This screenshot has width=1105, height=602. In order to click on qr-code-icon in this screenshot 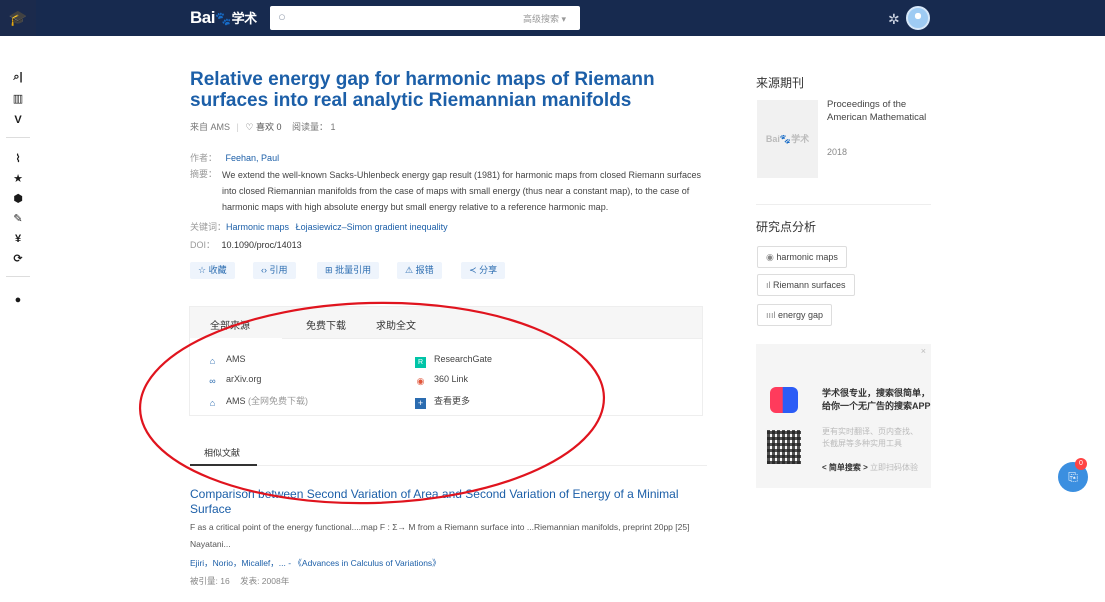, I will do `click(784, 447)`.